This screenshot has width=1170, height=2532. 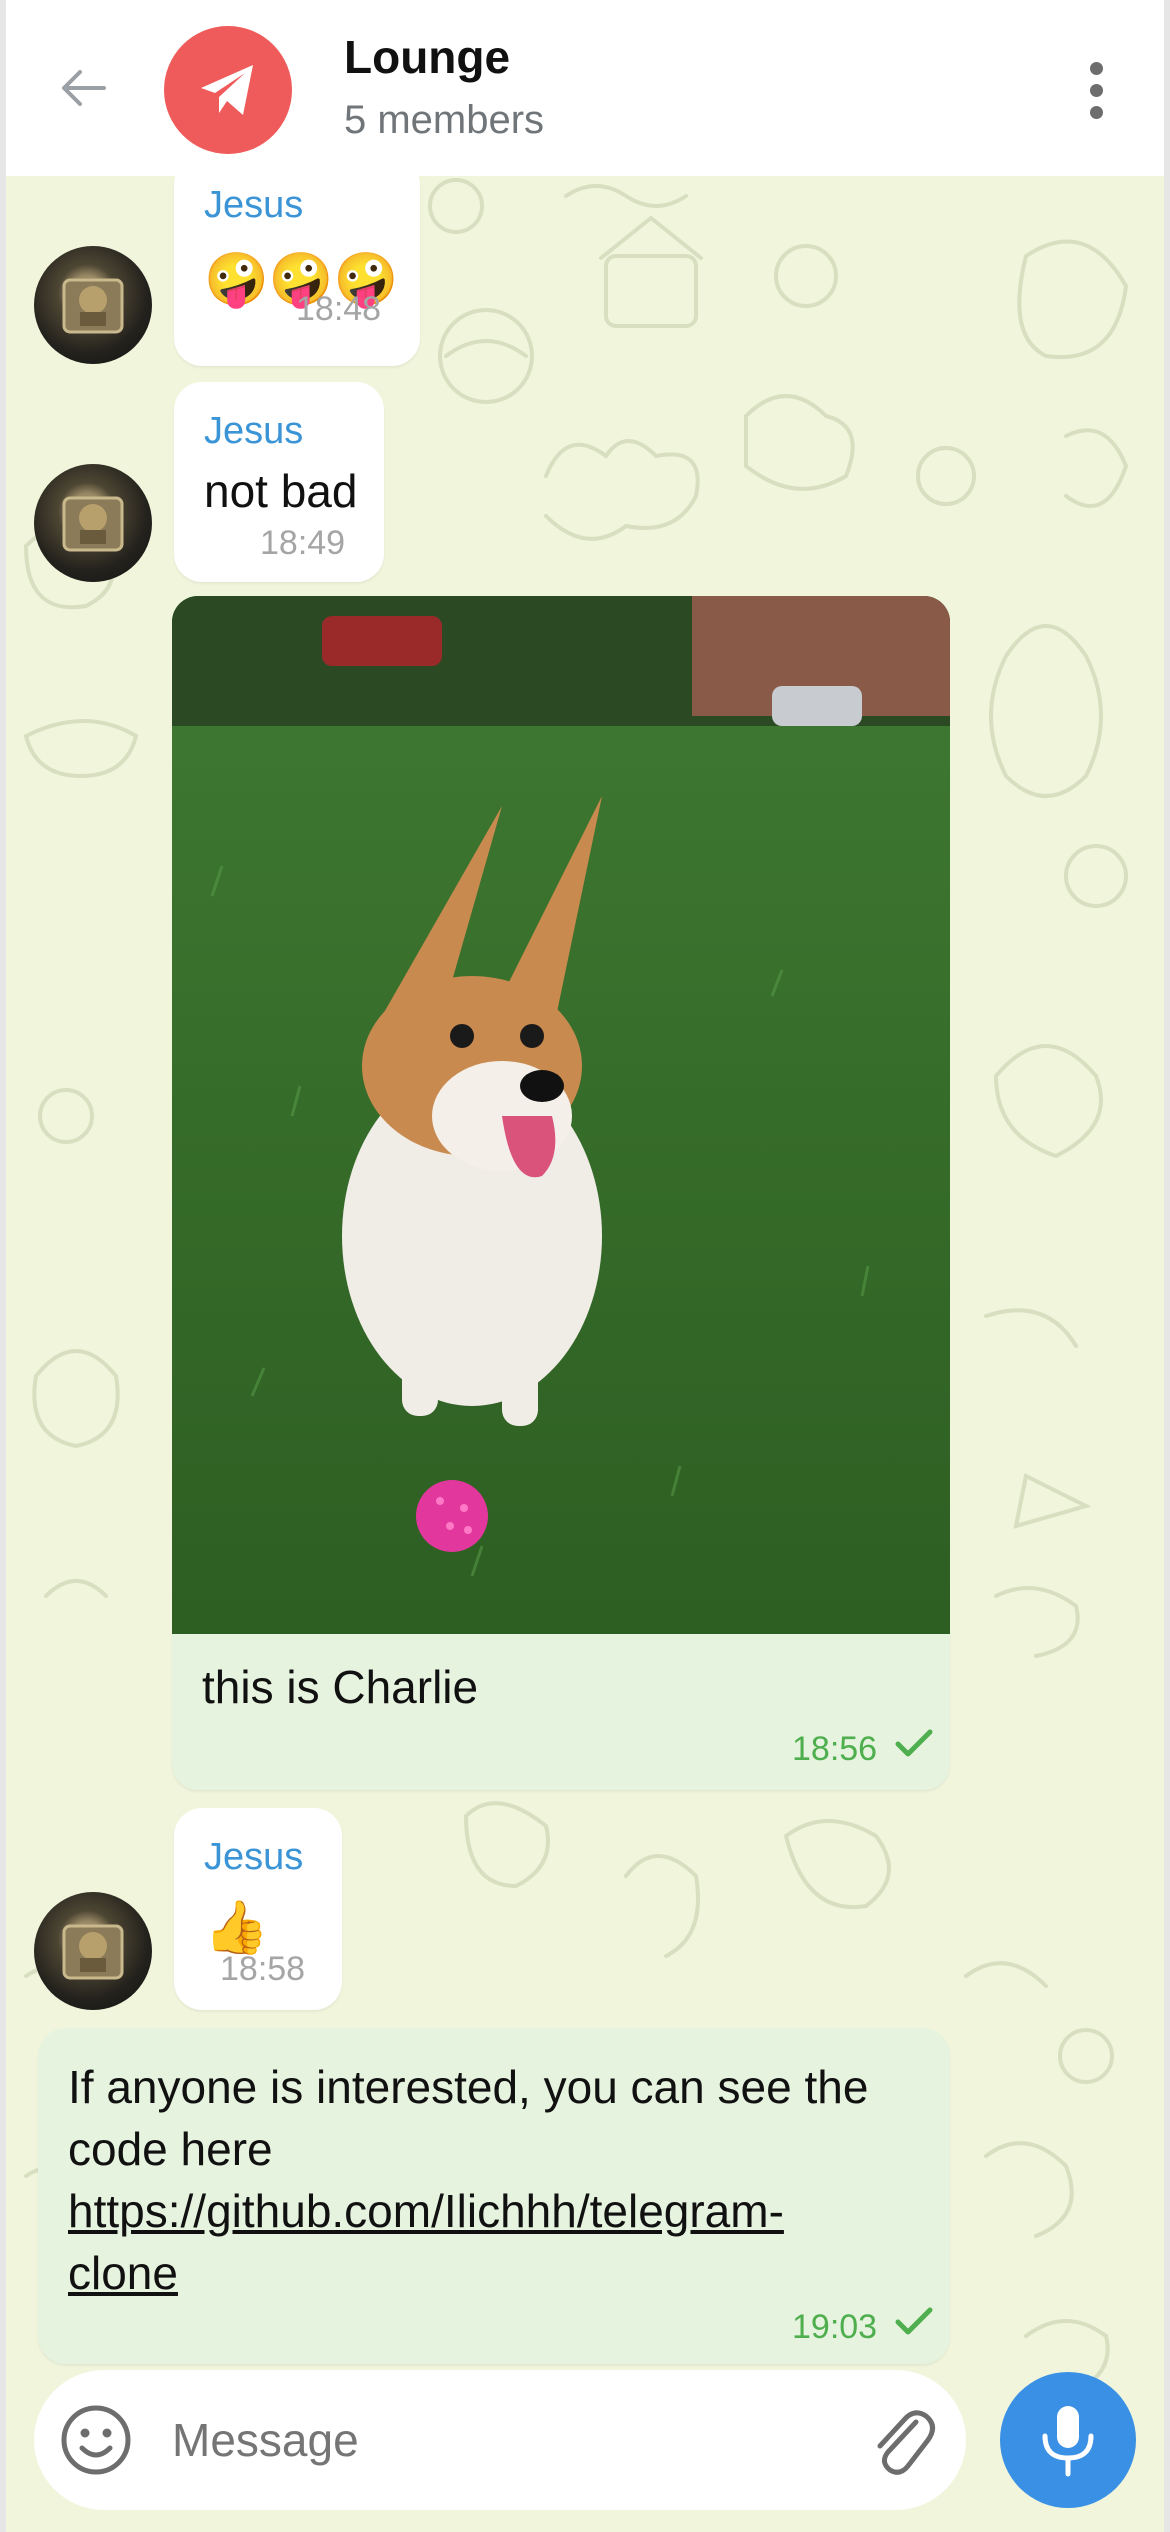 What do you see at coordinates (96, 2440) in the screenshot?
I see `emoji-icon` at bounding box center [96, 2440].